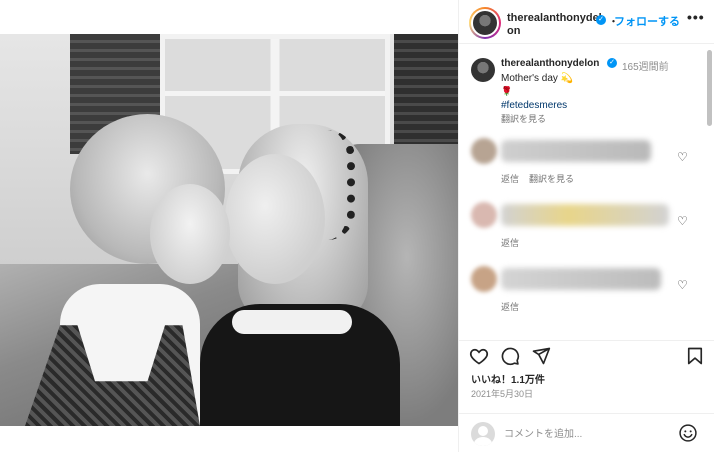 This screenshot has height=452, width=714. I want to click on photo-headband, so click(327, 185).